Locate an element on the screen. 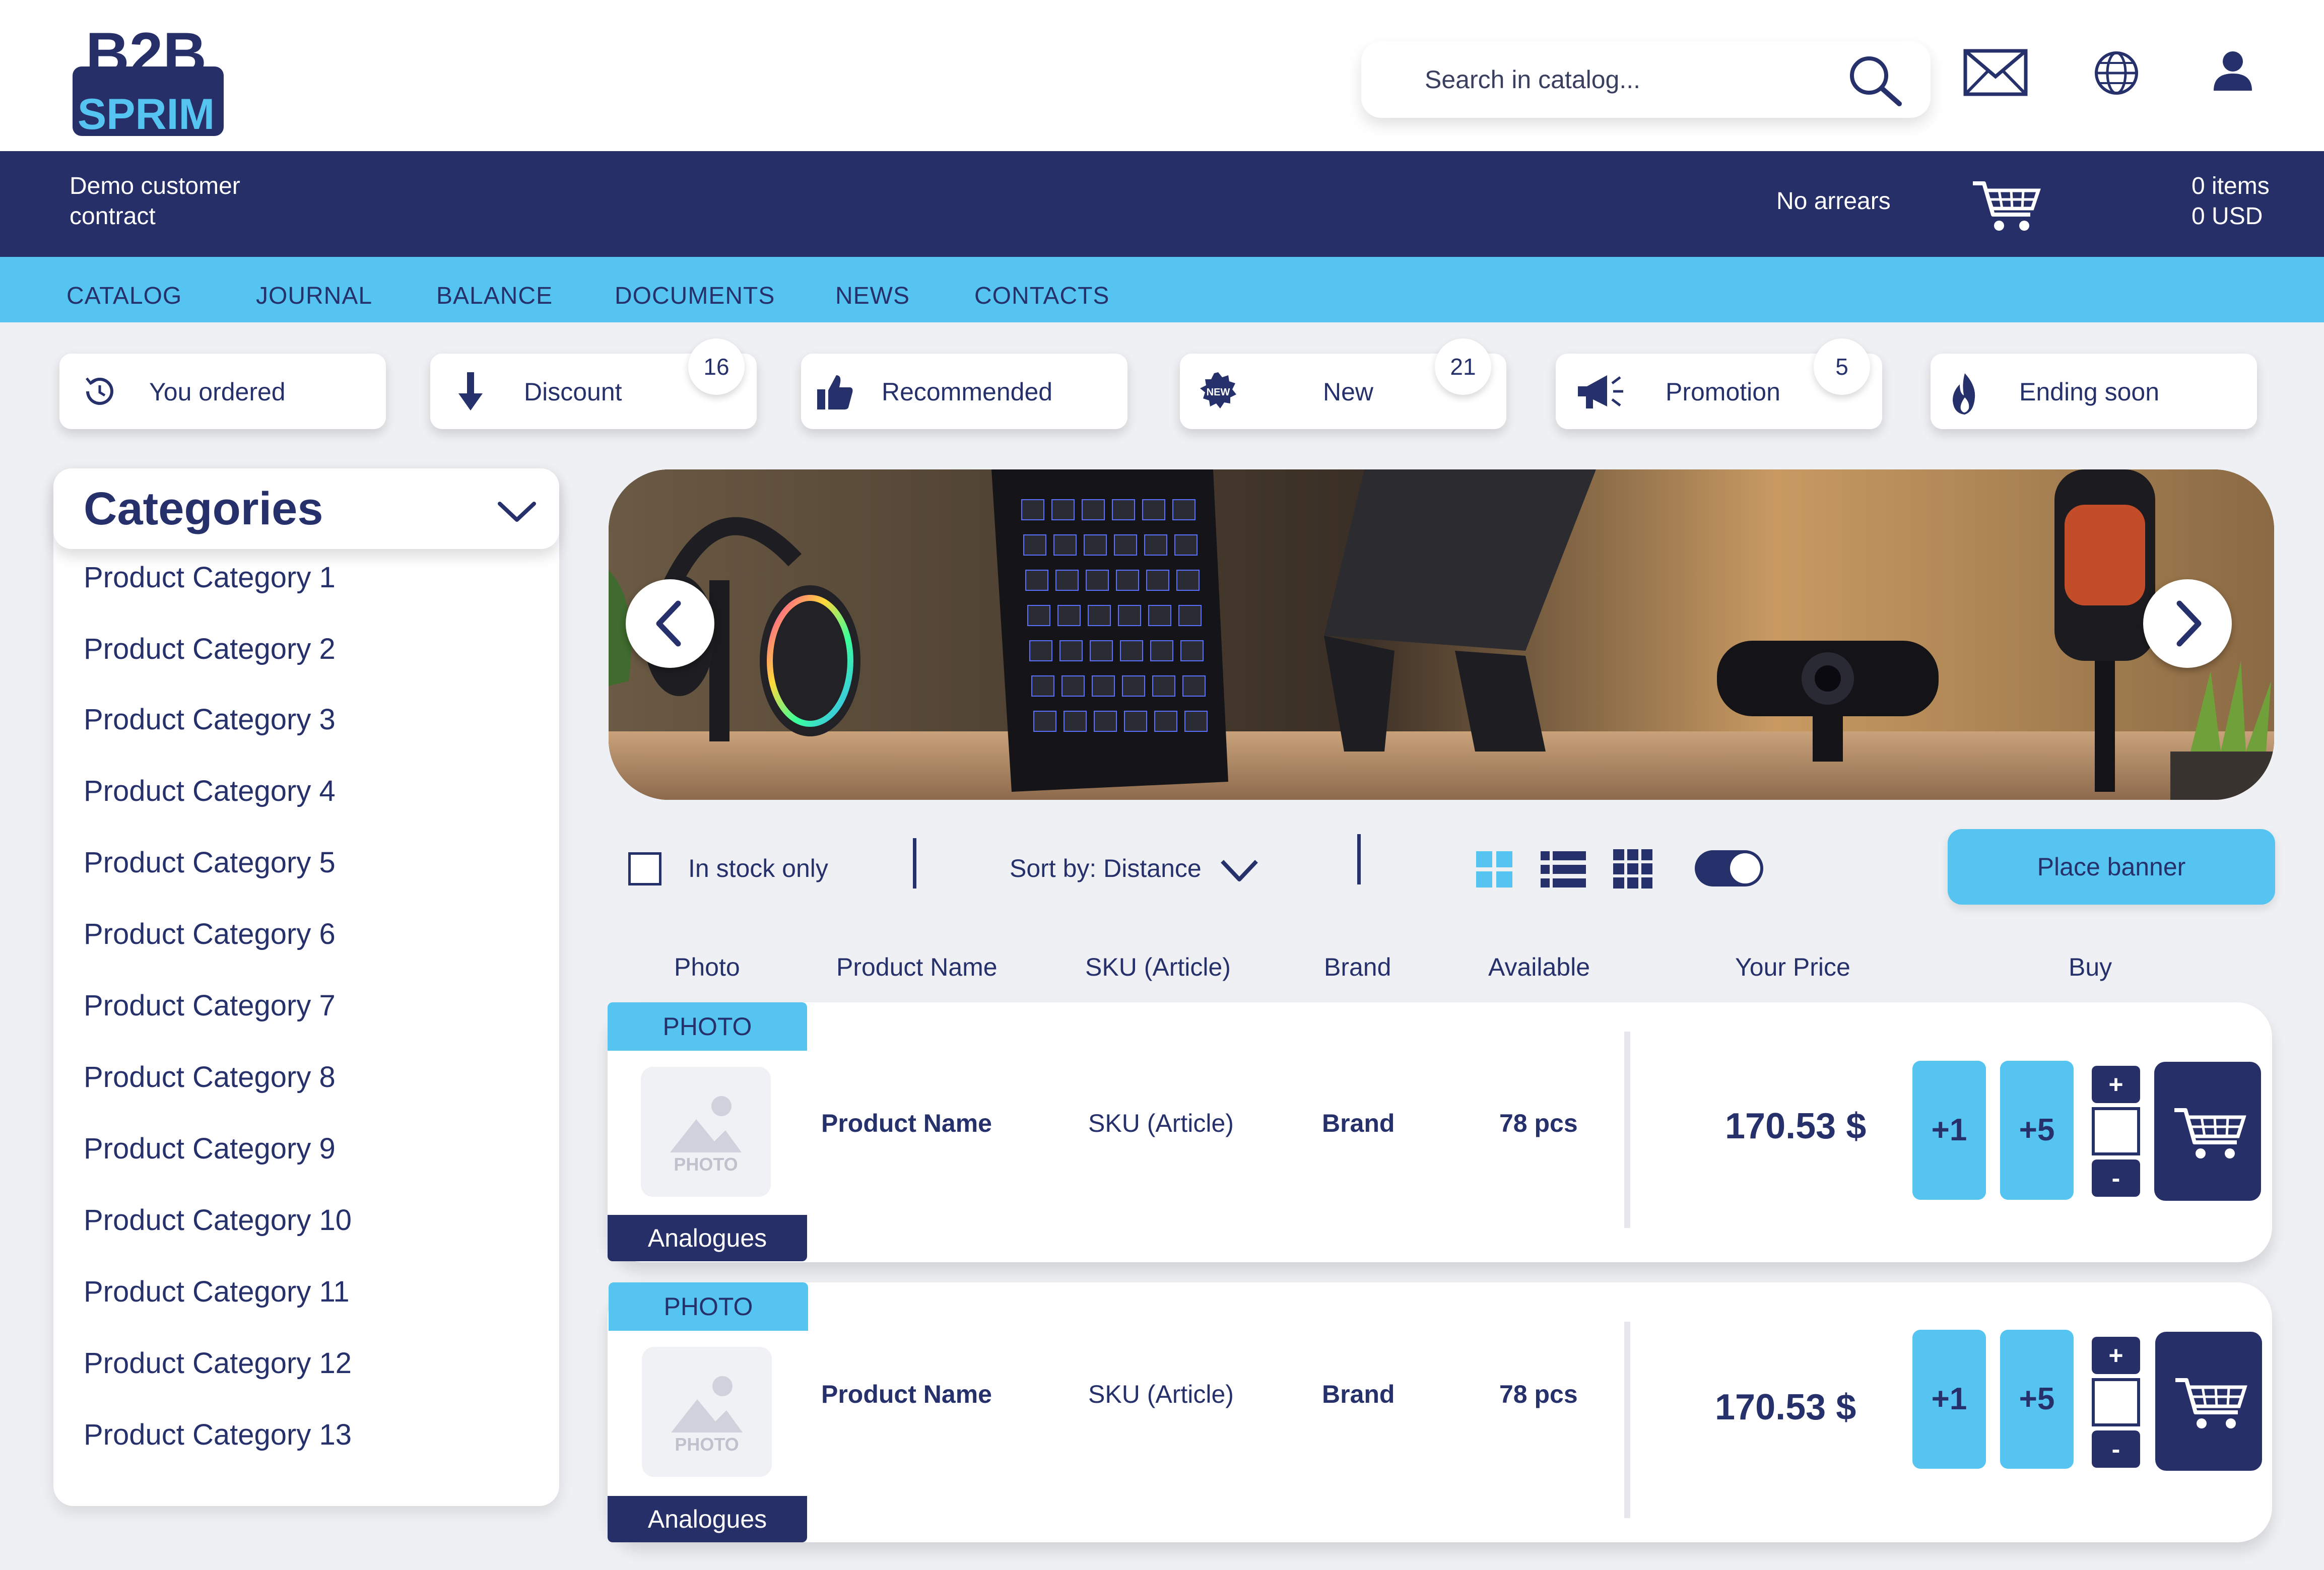 Image resolution: width=2324 pixels, height=1570 pixels. column-header-brand: Brand is located at coordinates (1357, 967).